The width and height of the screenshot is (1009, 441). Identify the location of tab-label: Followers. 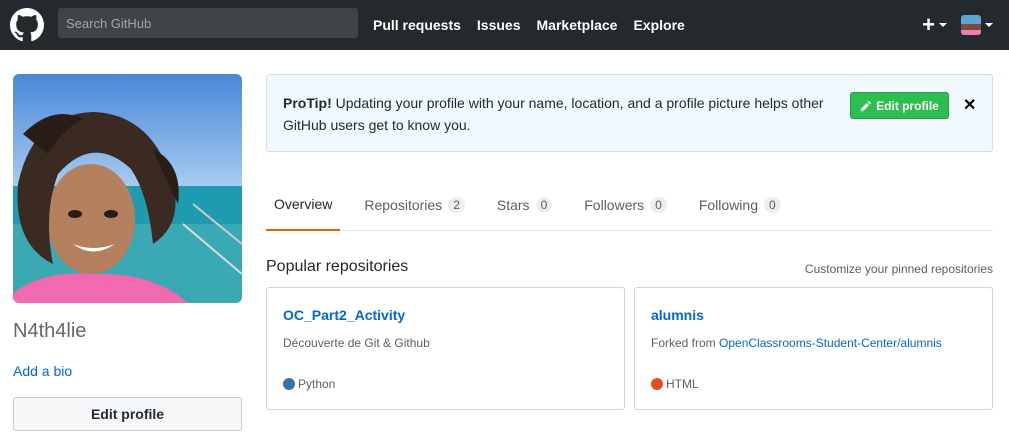
(614, 204).